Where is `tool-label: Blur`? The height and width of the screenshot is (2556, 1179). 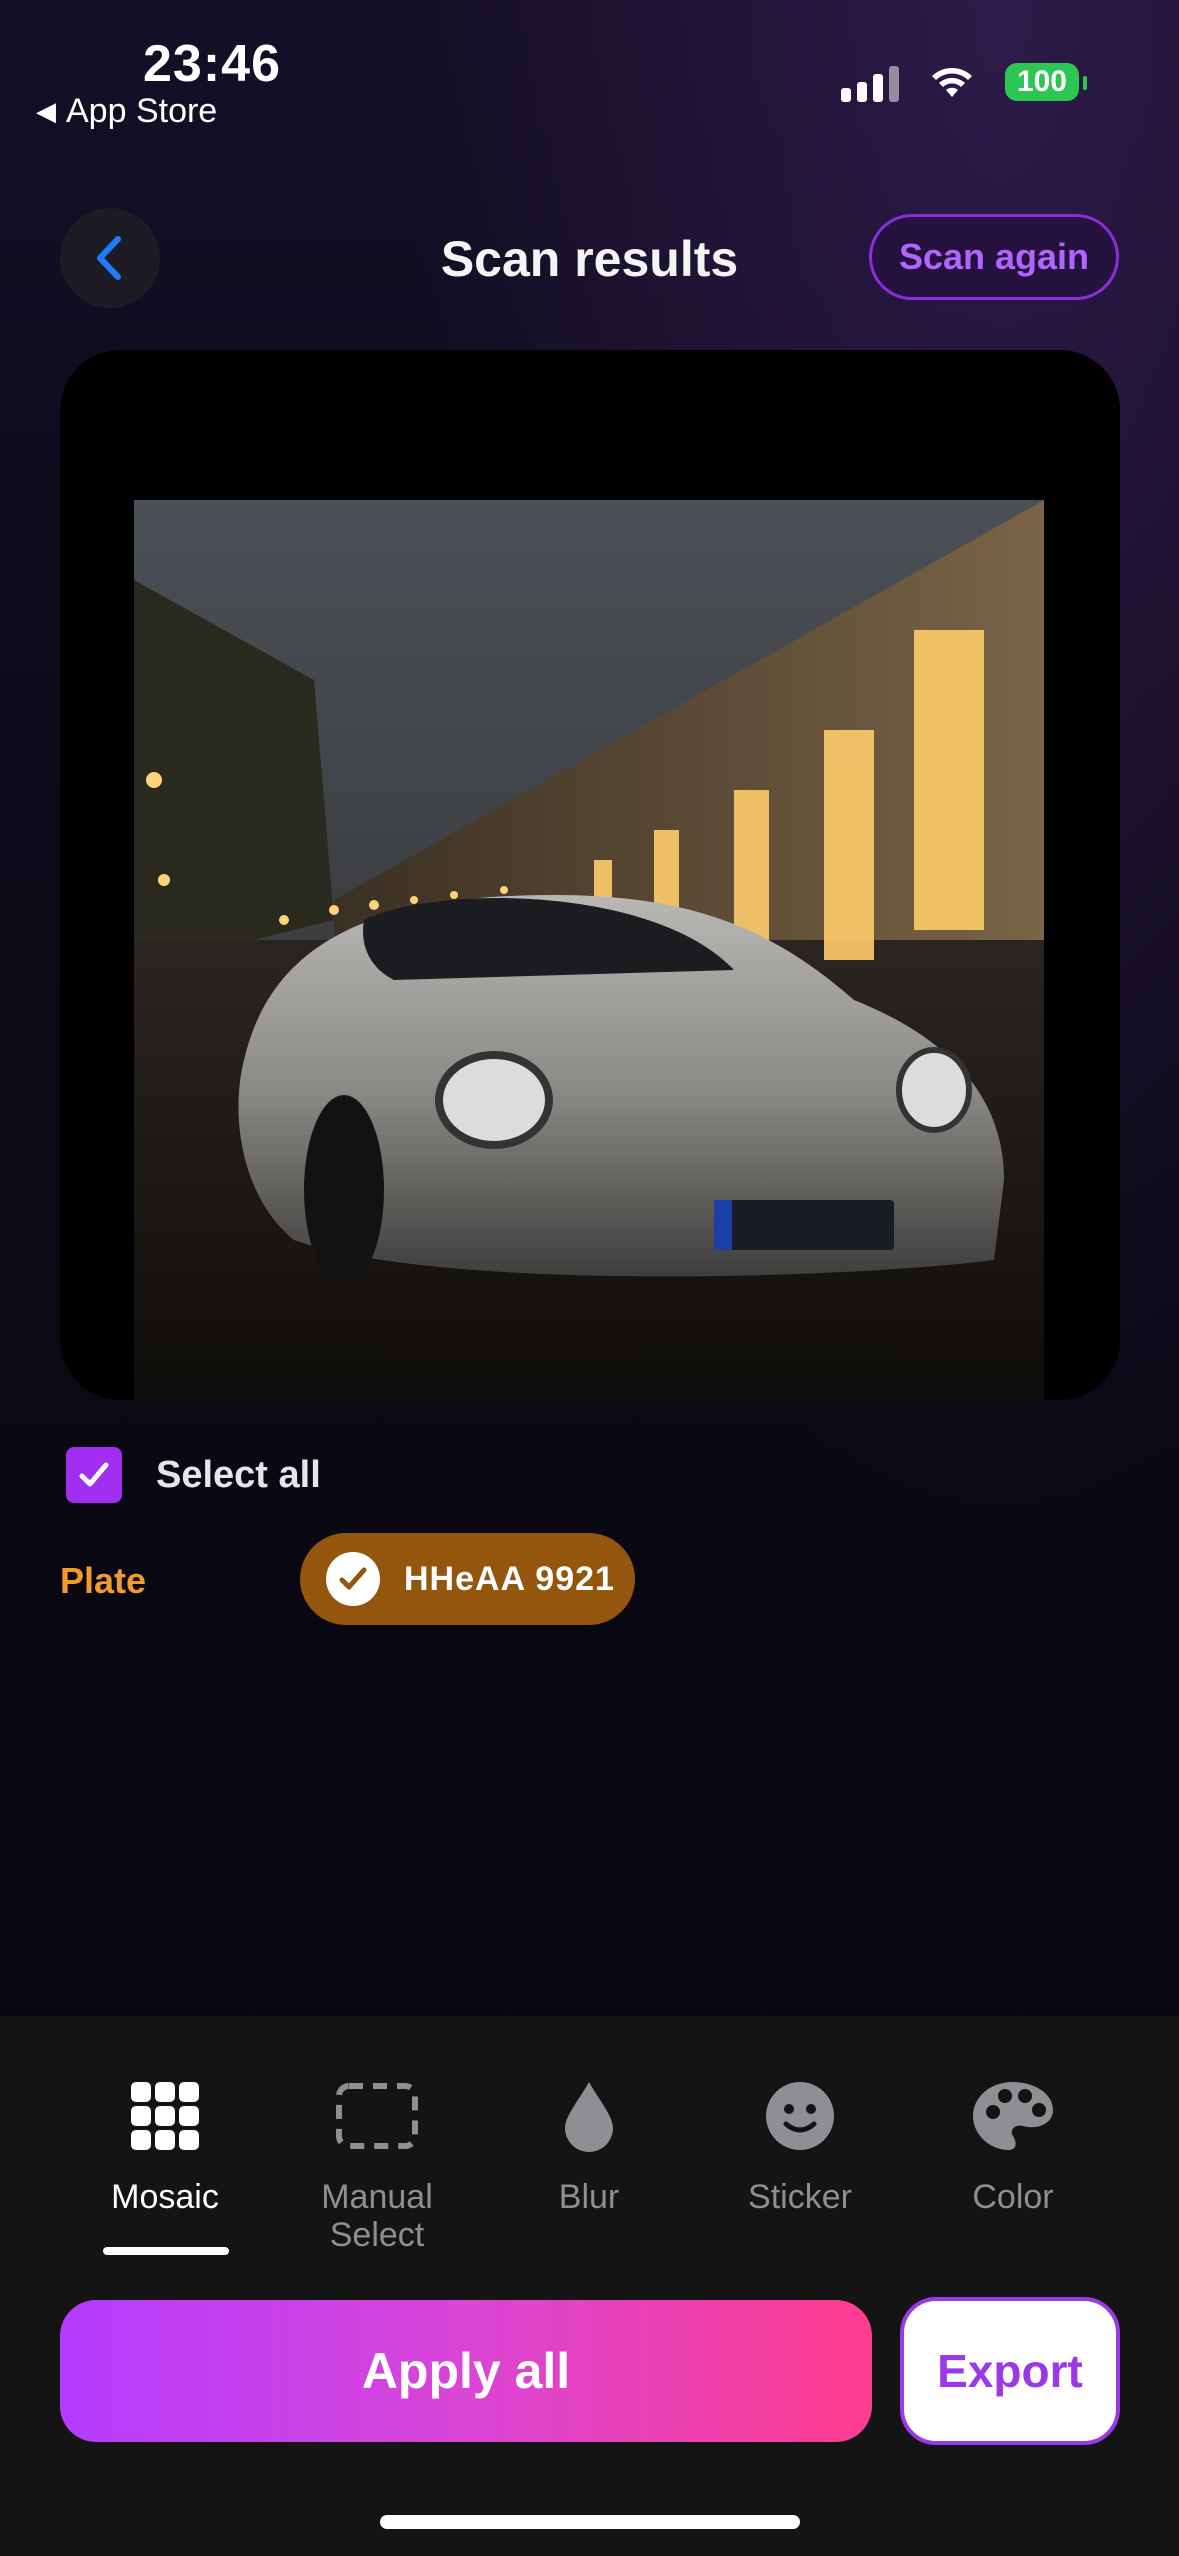 tool-label: Blur is located at coordinates (589, 2197).